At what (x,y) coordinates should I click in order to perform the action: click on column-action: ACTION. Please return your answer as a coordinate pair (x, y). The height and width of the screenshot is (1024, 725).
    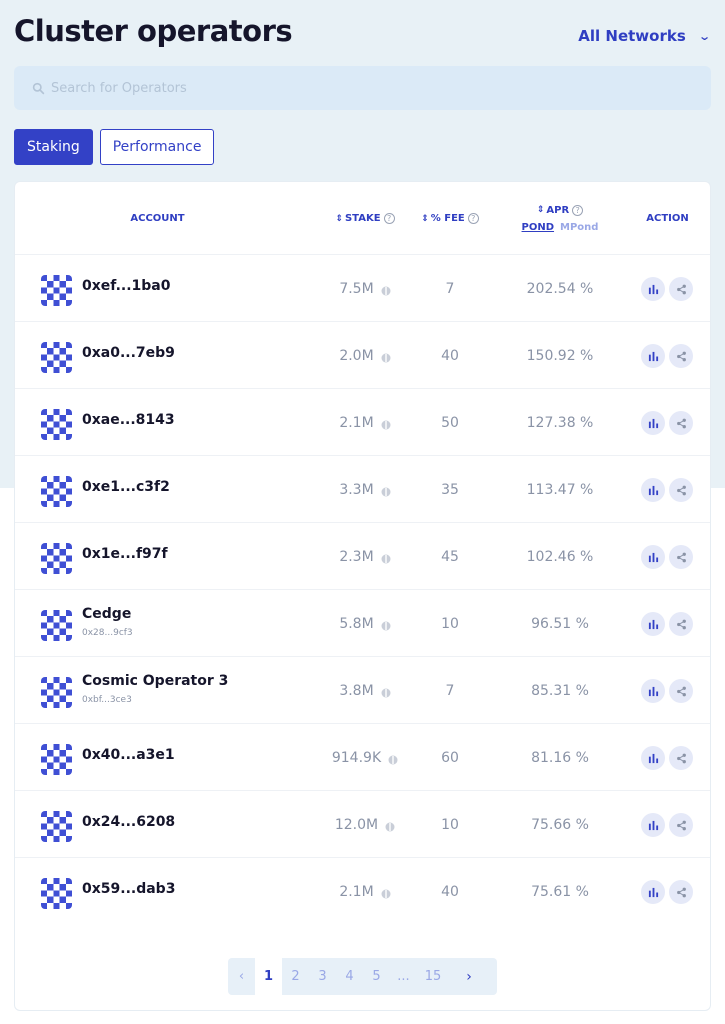
    Looking at the image, I should click on (667, 218).